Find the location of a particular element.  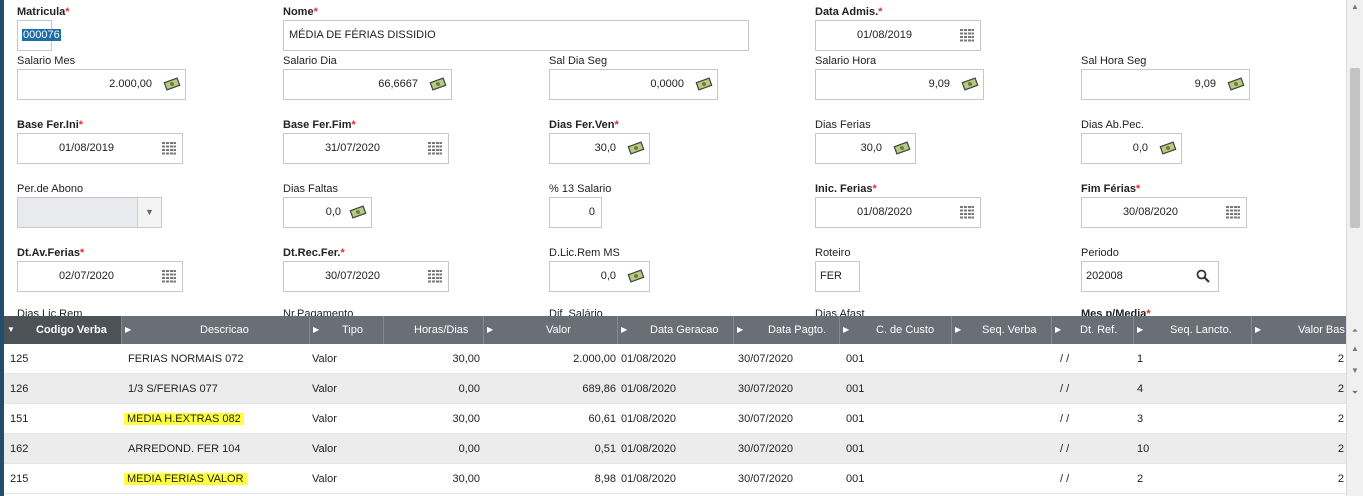

dias-fer-ven-input: 30,0 is located at coordinates (599, 148).